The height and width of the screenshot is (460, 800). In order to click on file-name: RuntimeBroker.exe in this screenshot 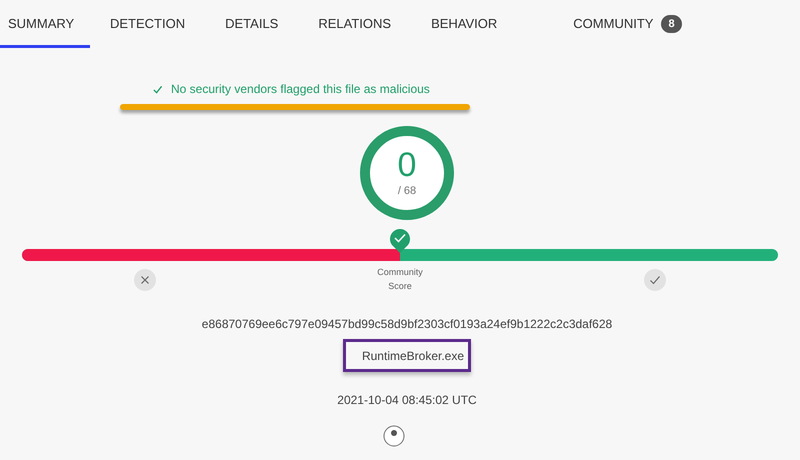, I will do `click(412, 356)`.